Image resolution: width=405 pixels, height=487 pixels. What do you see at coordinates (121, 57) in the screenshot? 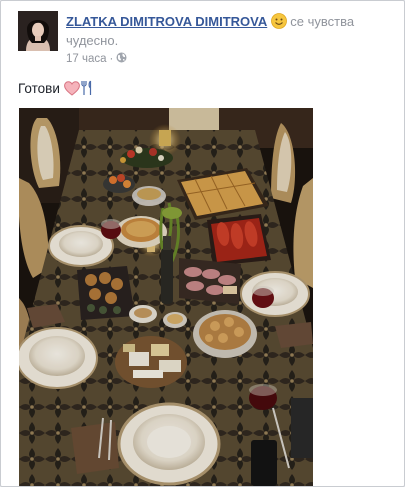
I see `globe-icon` at bounding box center [121, 57].